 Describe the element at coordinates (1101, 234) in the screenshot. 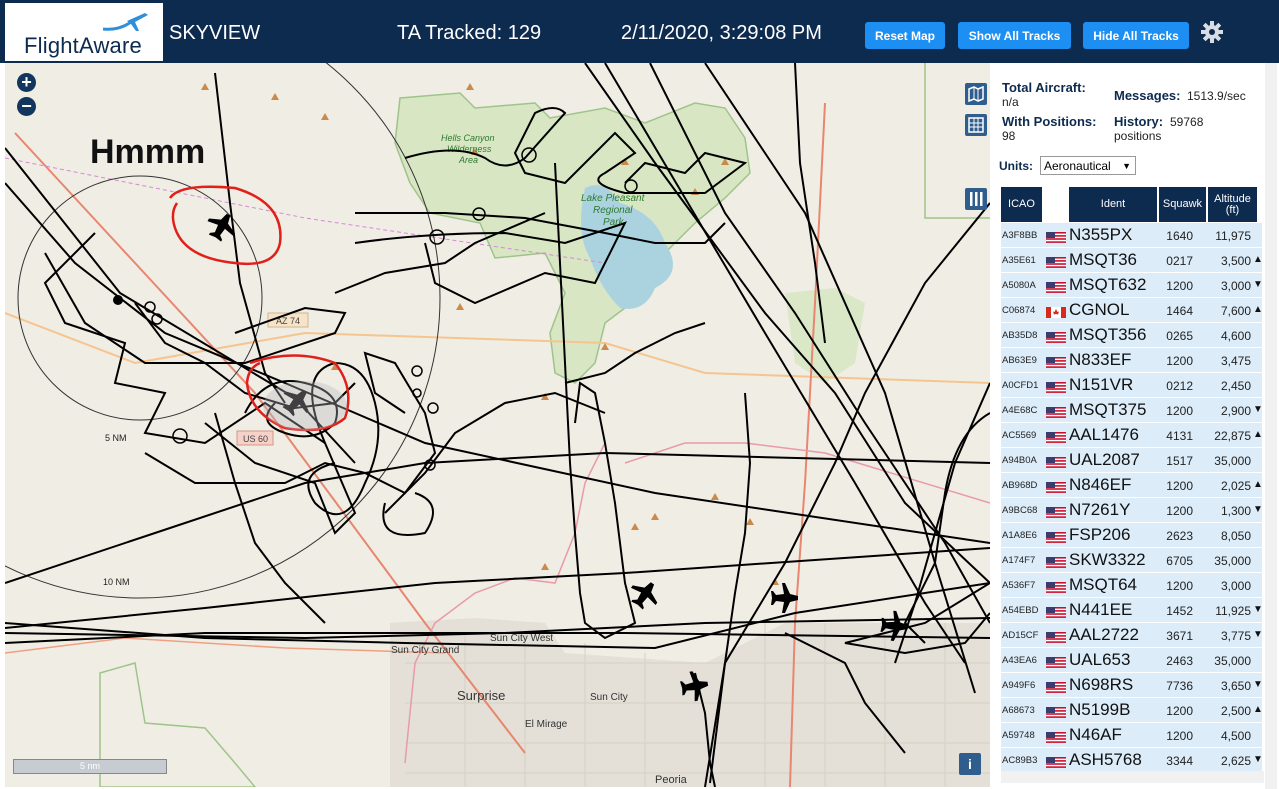

I see `ident-cell: N355PX` at that location.